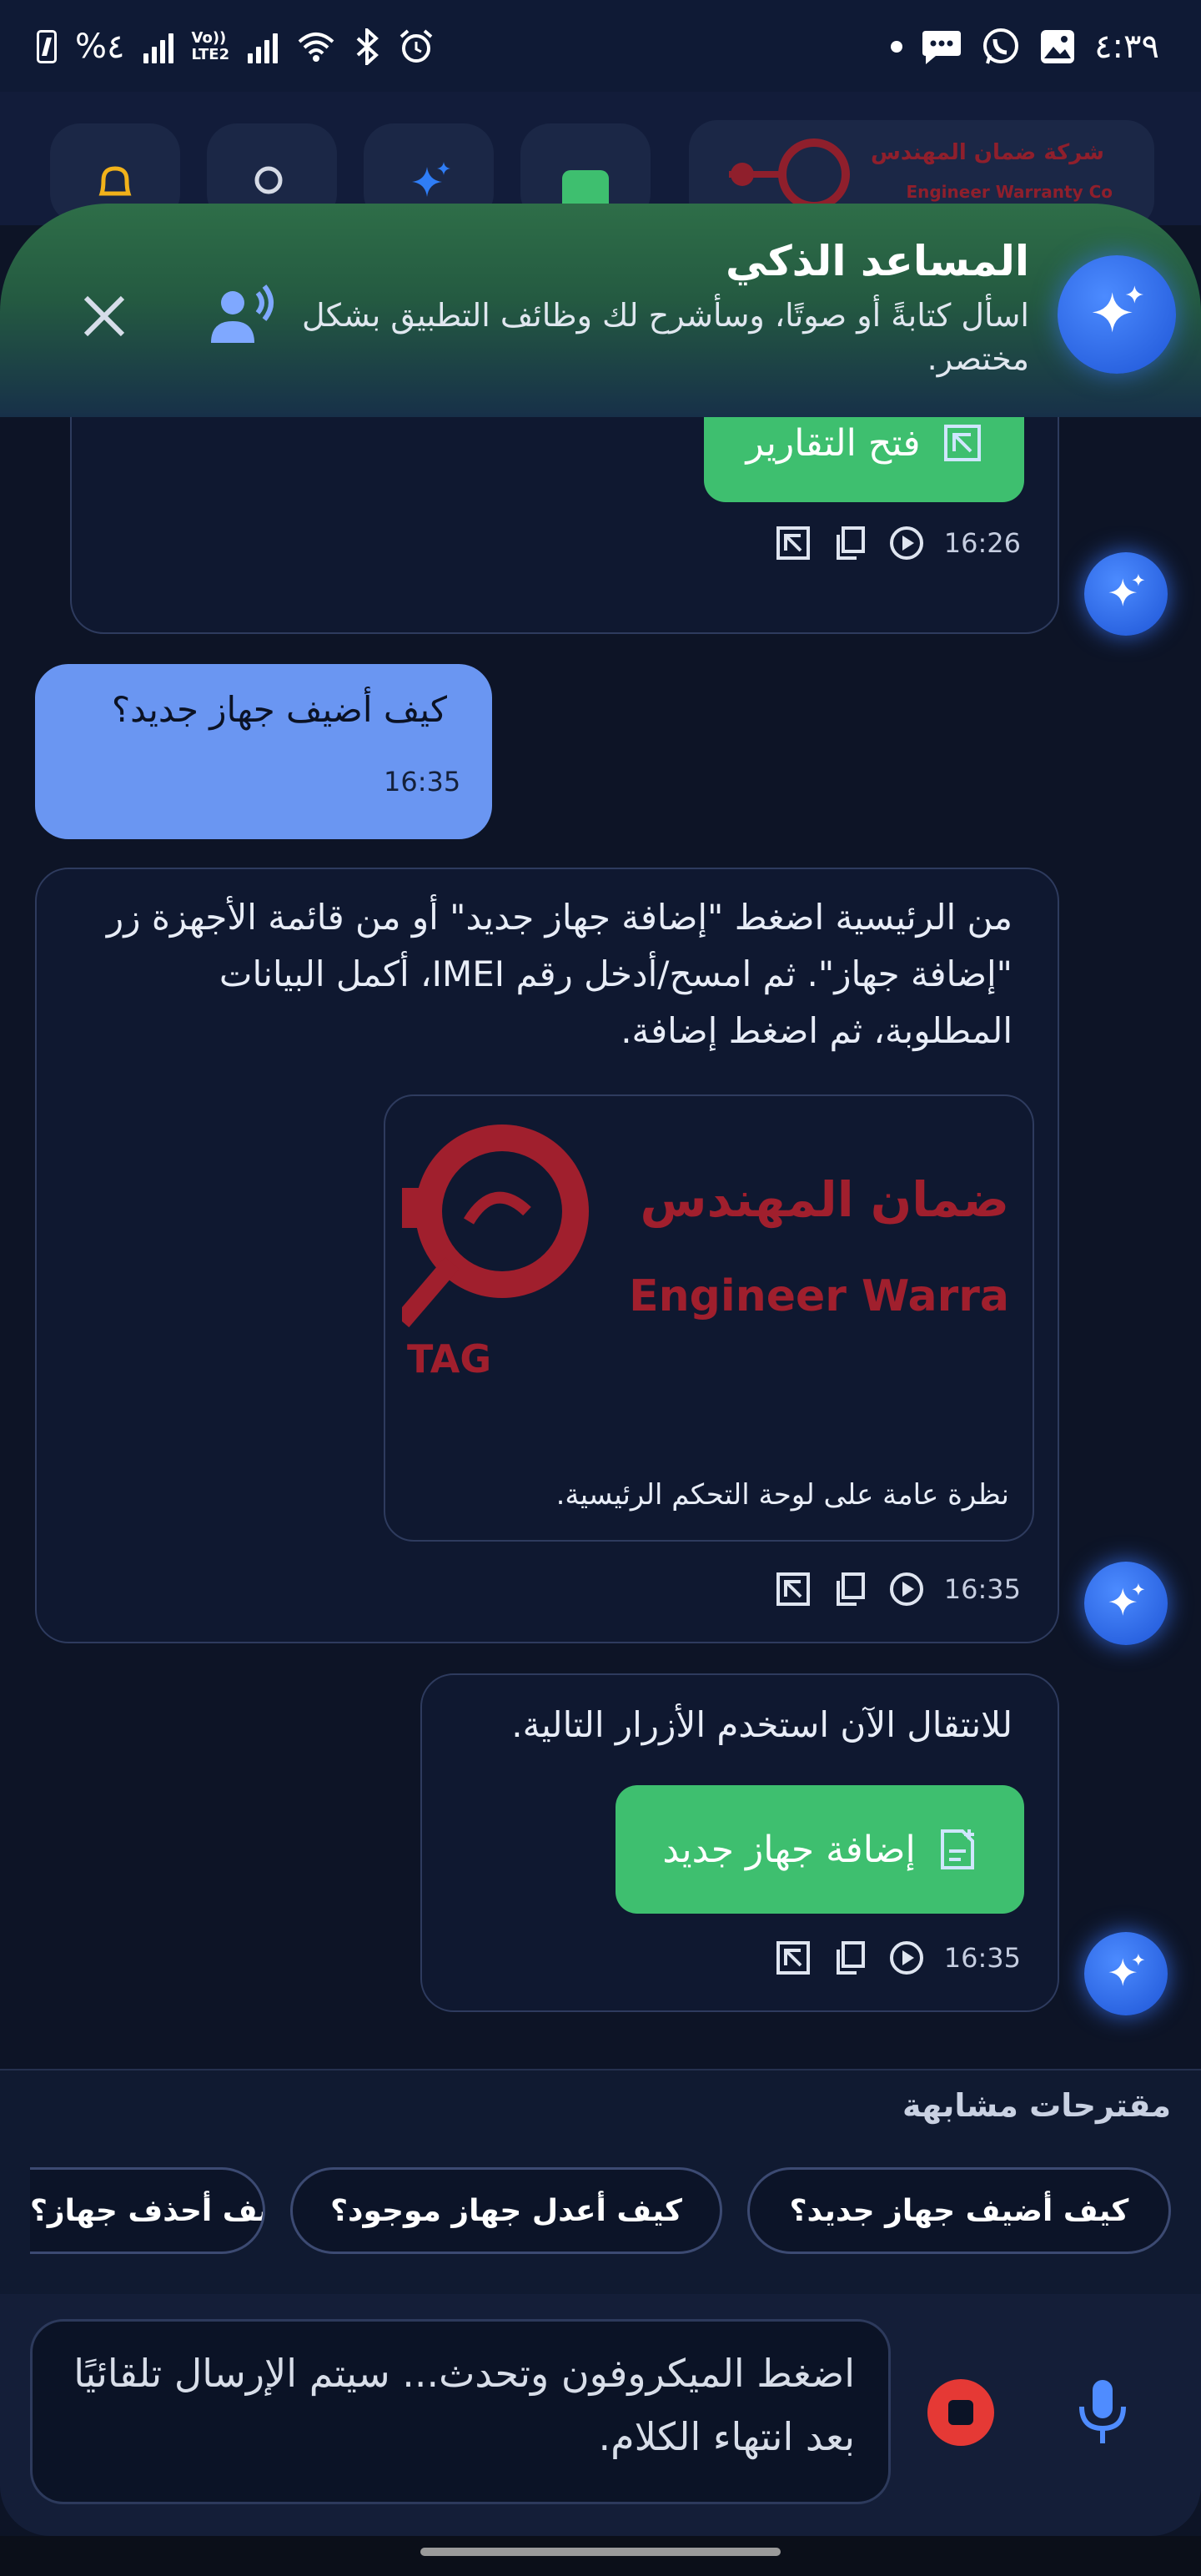 The height and width of the screenshot is (2576, 1201). What do you see at coordinates (959, 2210) in the screenshot?
I see `suggestion-chip: كيف أضيف جهاز جديد؟` at bounding box center [959, 2210].